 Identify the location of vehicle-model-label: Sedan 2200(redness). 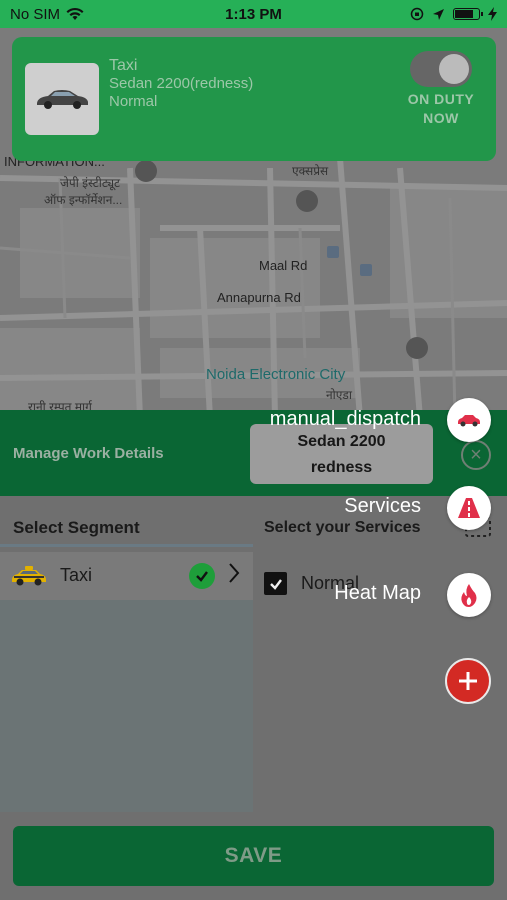
(181, 83).